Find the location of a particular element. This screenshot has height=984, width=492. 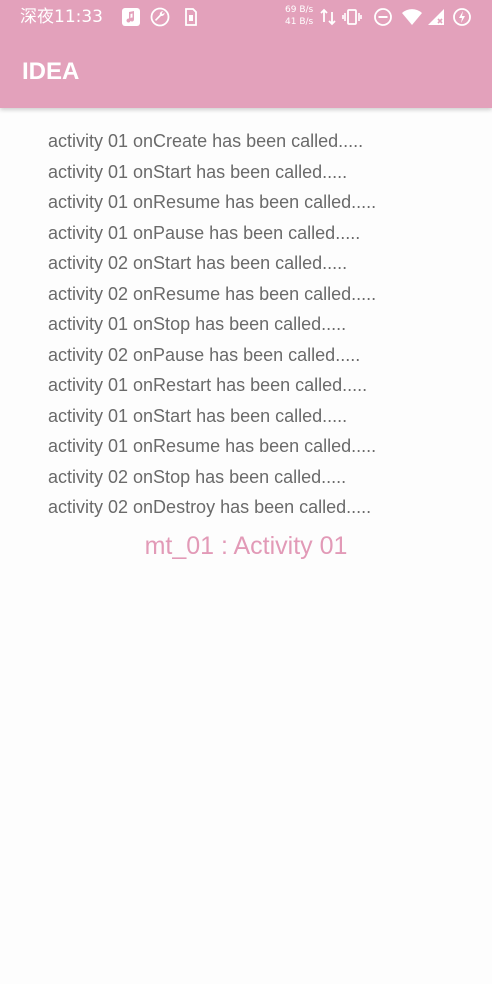

sim-card-icon is located at coordinates (191, 17).